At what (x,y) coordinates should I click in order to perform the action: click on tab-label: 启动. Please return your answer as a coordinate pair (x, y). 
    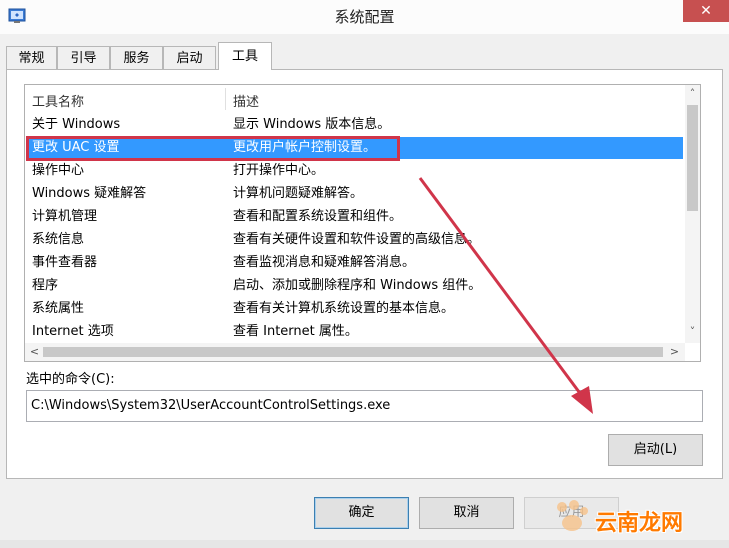
    Looking at the image, I should click on (189, 58).